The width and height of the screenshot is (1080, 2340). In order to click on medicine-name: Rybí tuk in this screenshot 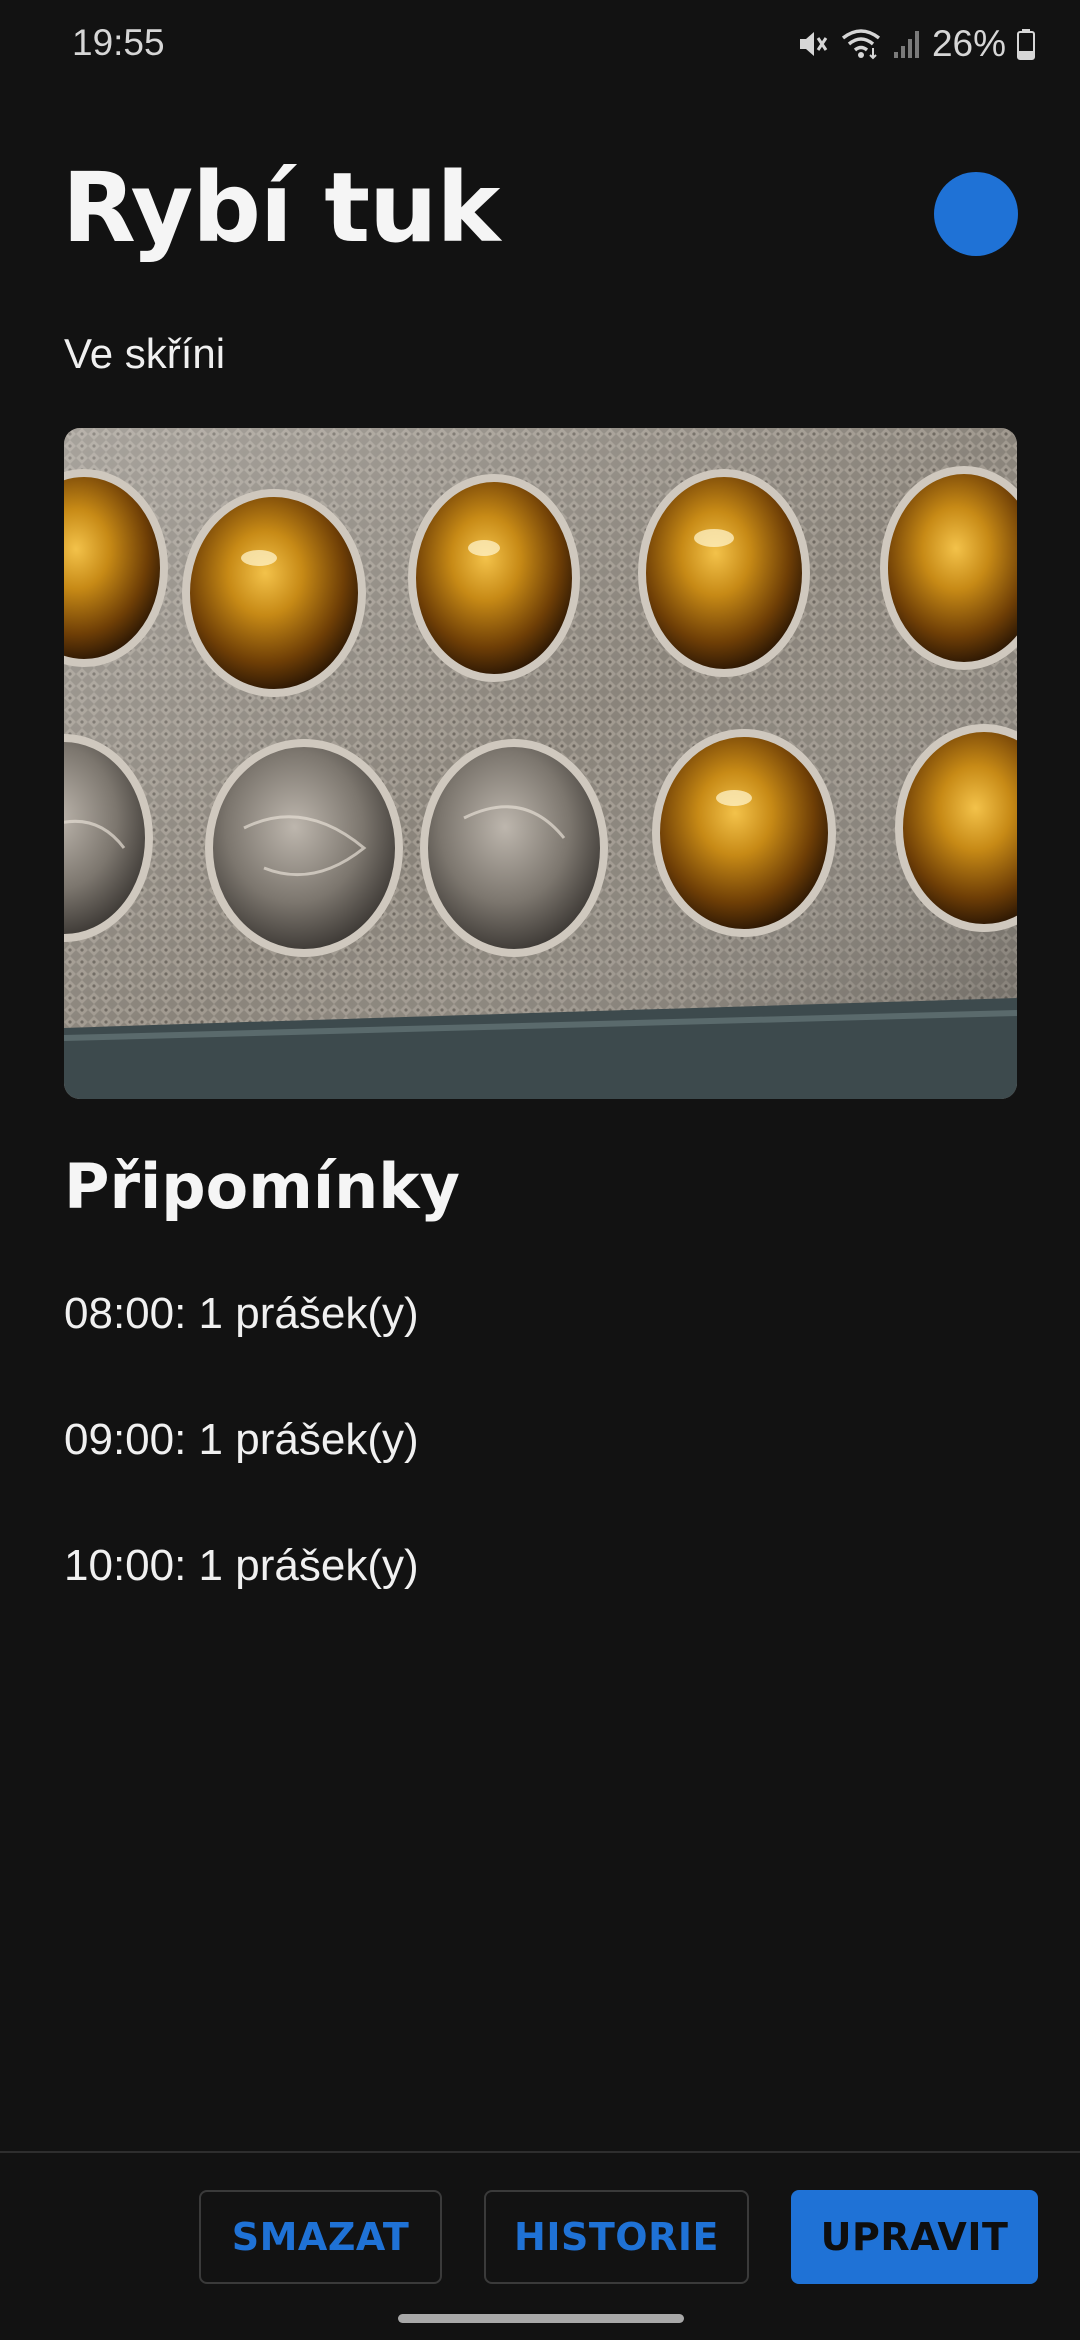, I will do `click(281, 208)`.